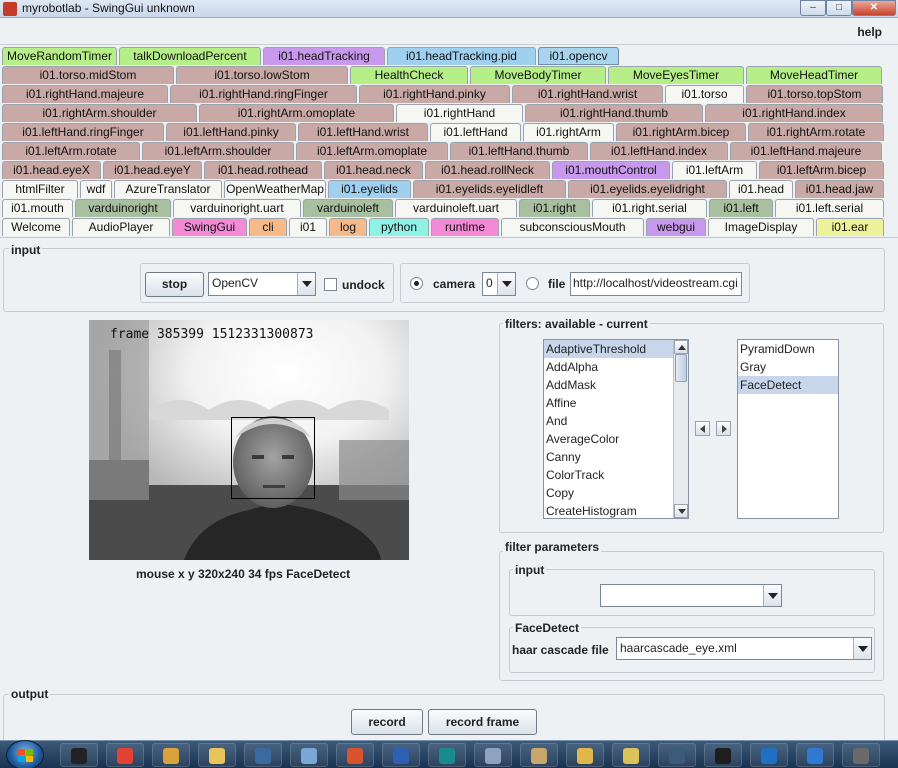  What do you see at coordinates (788, 367) in the screenshot?
I see `list-item: Gray` at bounding box center [788, 367].